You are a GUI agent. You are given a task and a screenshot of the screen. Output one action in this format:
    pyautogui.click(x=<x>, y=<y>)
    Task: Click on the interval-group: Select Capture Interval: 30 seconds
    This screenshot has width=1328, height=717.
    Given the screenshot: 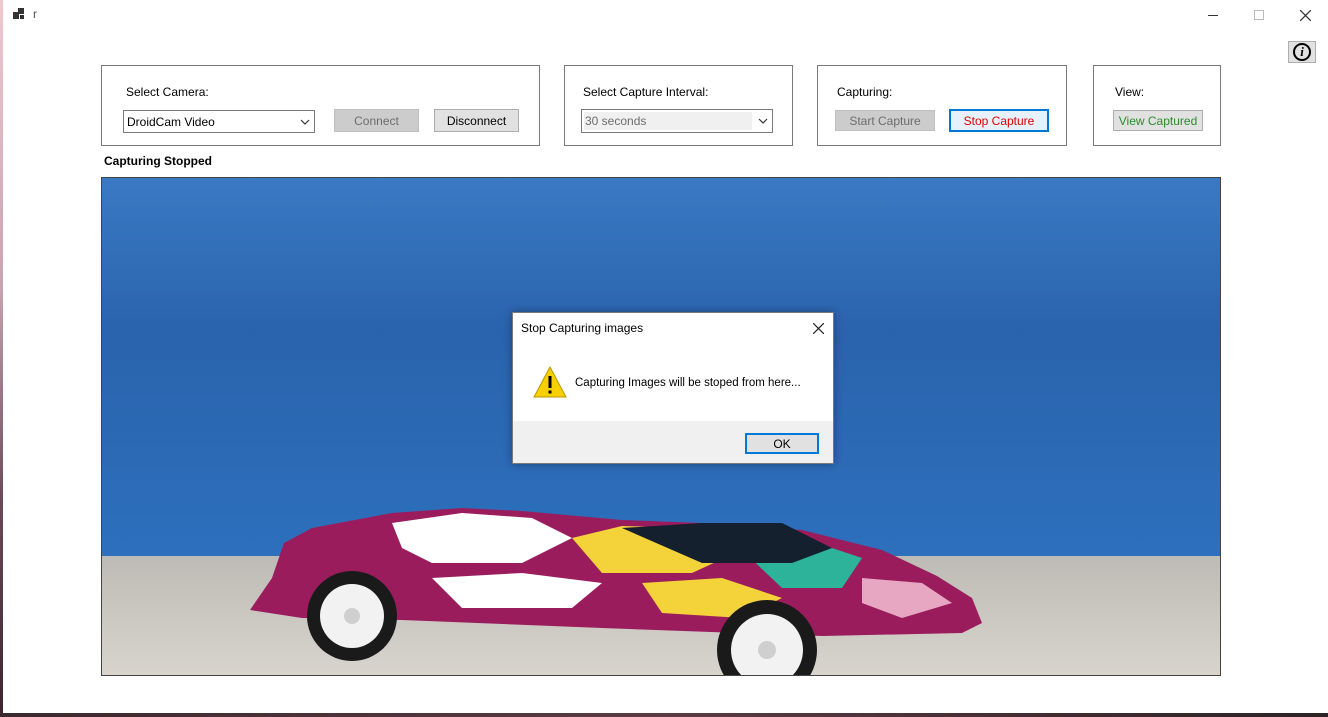 What is the action you would take?
    pyautogui.click(x=678, y=105)
    